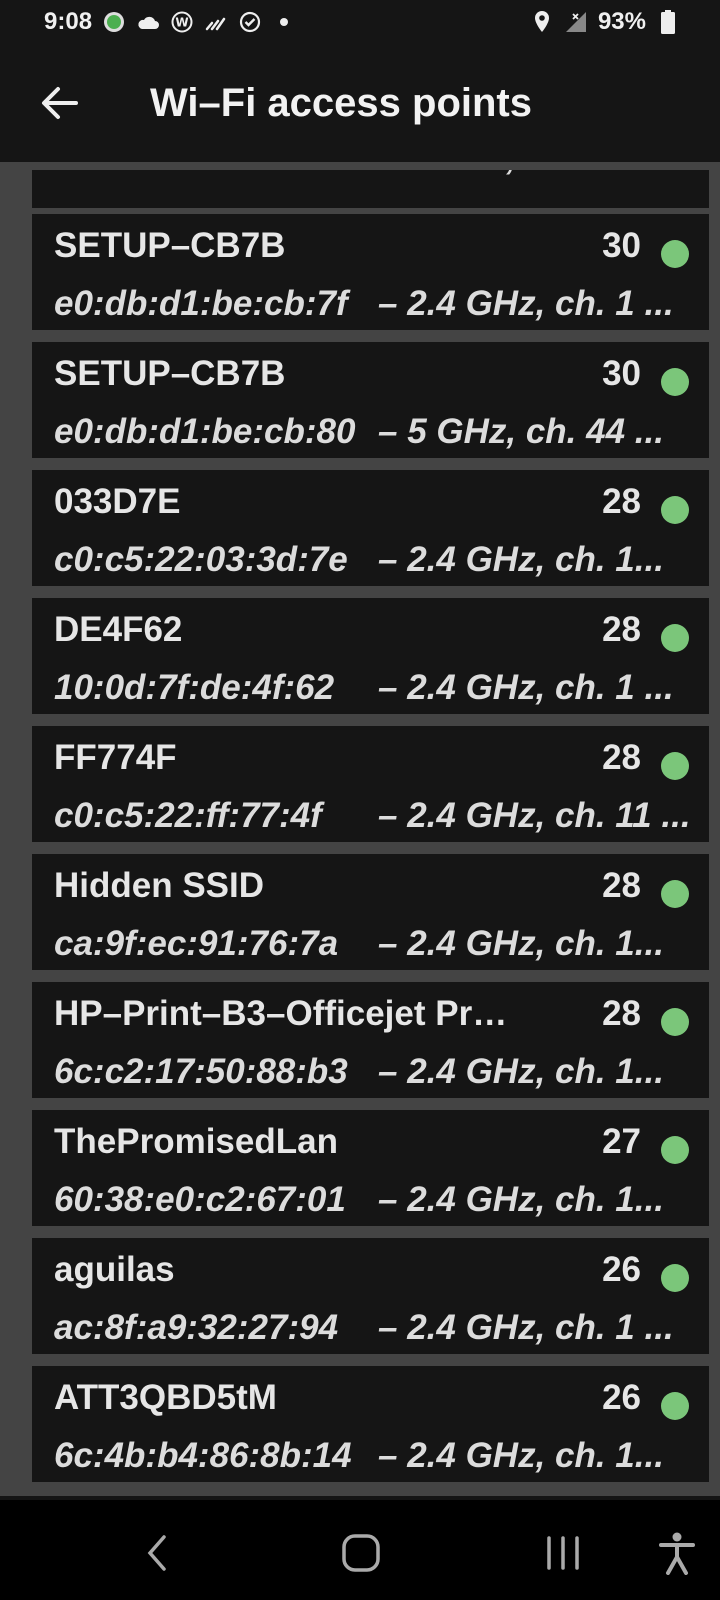  I want to click on accessibility-button, so click(677, 1553).